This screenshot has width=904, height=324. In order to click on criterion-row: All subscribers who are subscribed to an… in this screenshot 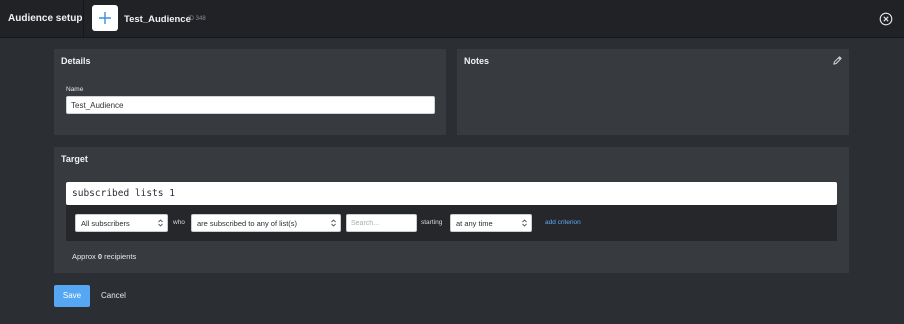, I will do `click(451, 223)`.